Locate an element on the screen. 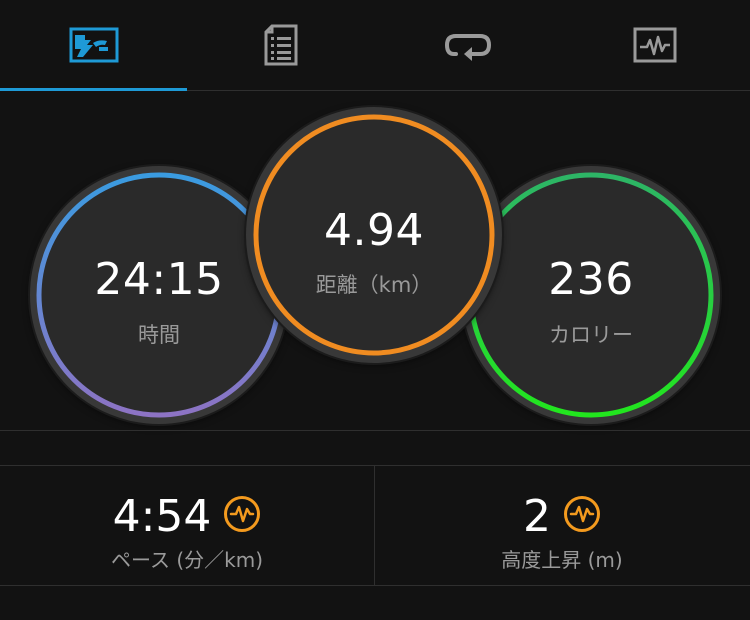  tab-summary is located at coordinates (93, 45).